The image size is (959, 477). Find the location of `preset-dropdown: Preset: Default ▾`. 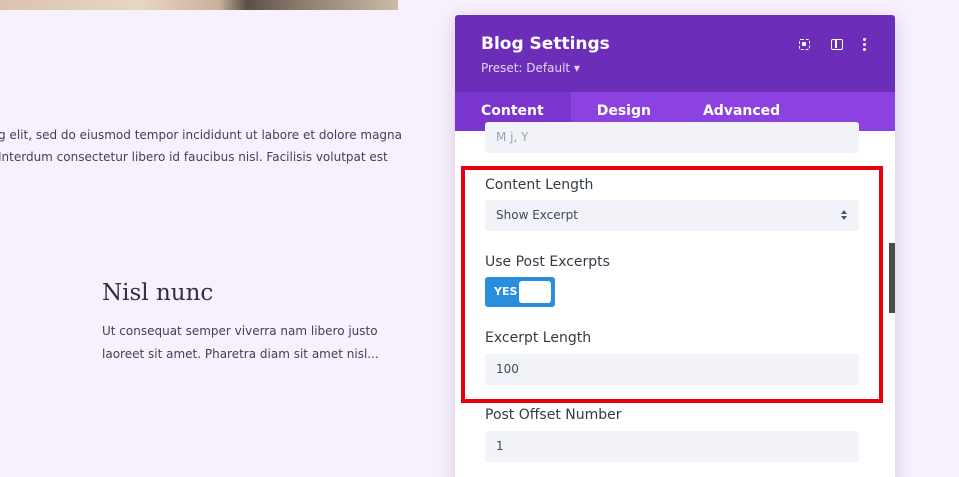

preset-dropdown: Preset: Default ▾ is located at coordinates (530, 68).